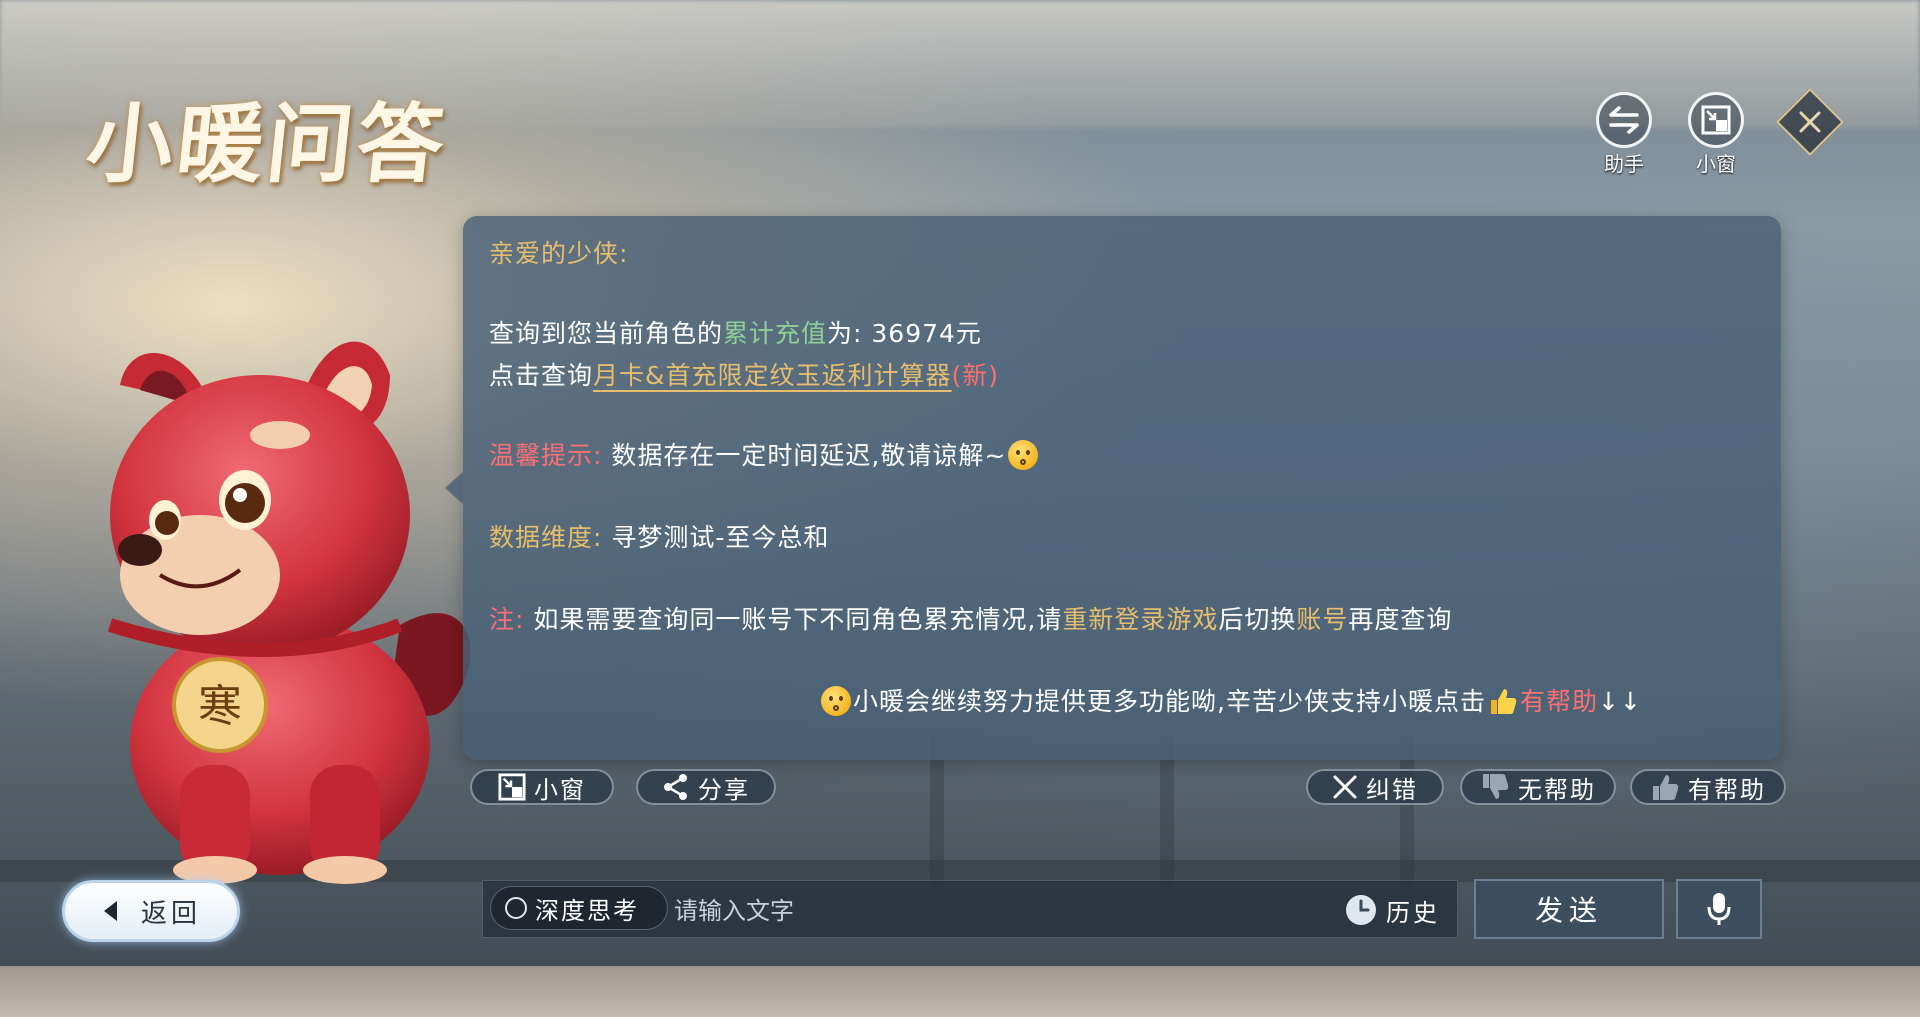 Image resolution: width=1920 pixels, height=1017 pixels. Describe the element at coordinates (724, 789) in the screenshot. I see `share-button-label: 分享` at that location.